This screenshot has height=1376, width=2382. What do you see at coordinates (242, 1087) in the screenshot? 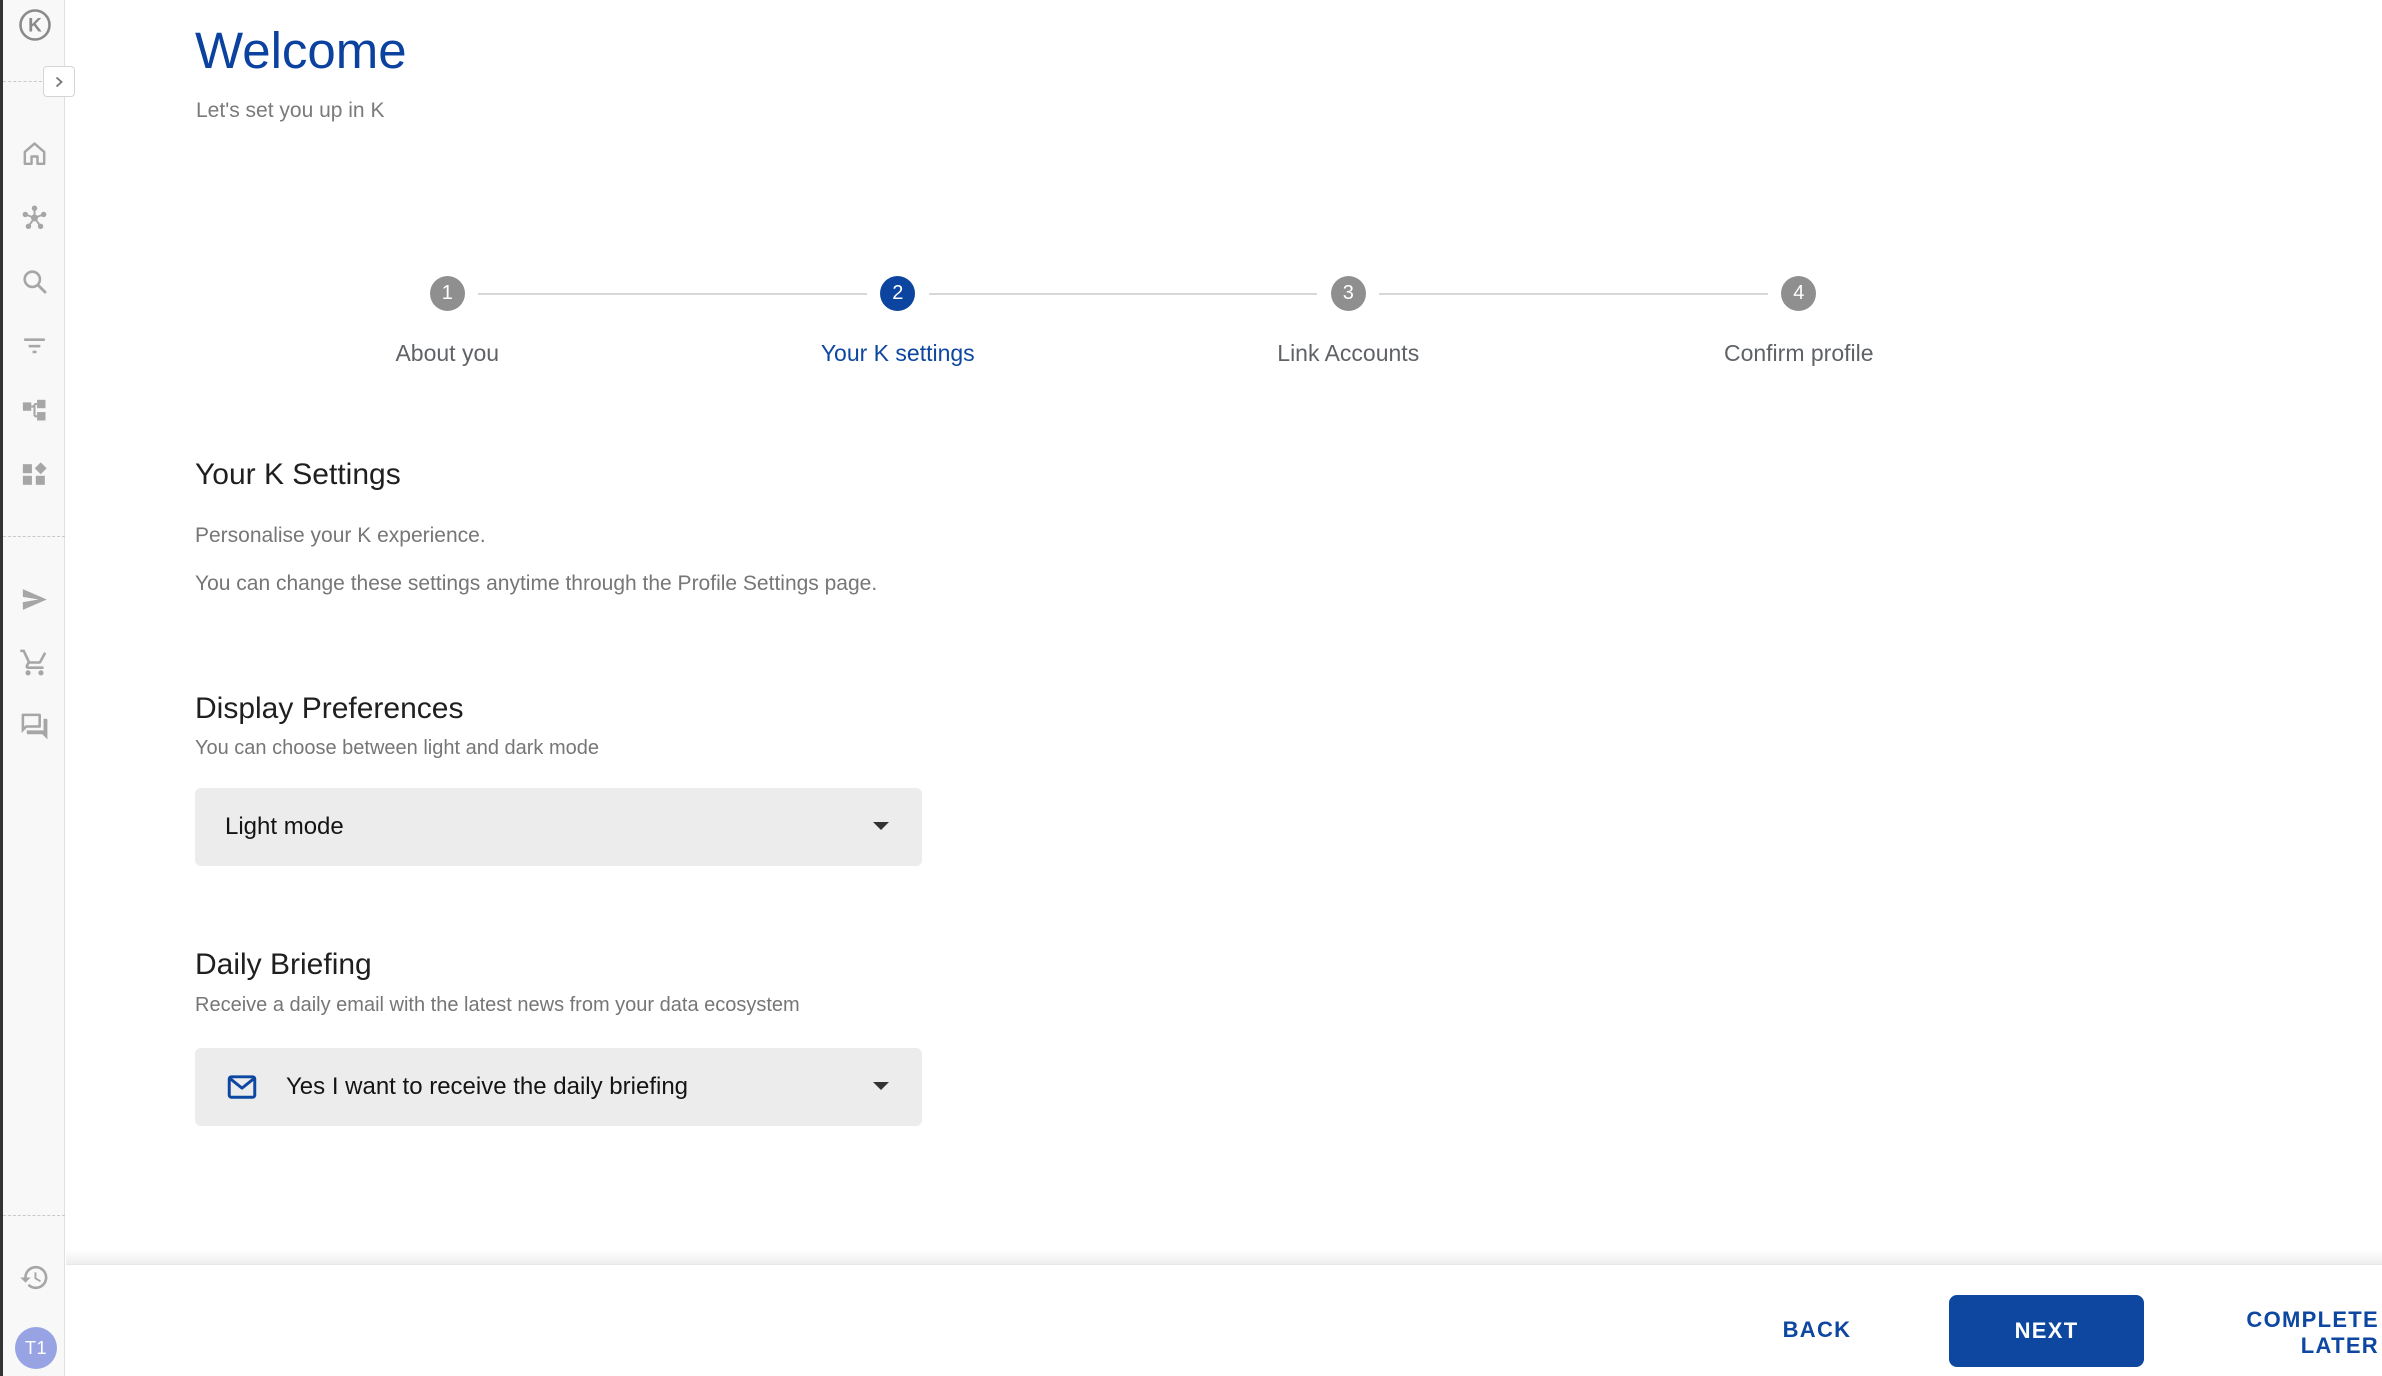
I see `mail-icon` at bounding box center [242, 1087].